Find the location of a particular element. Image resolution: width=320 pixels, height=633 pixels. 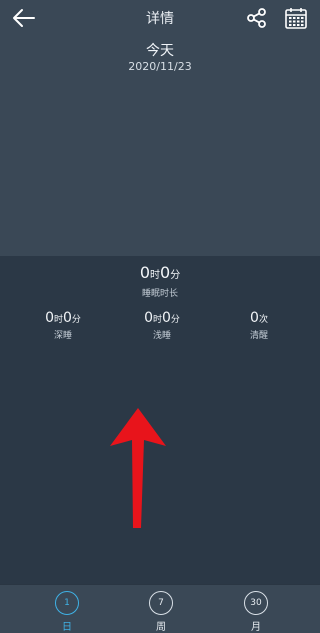

sleep-duration-value: 0时0分 is located at coordinates (160, 273).